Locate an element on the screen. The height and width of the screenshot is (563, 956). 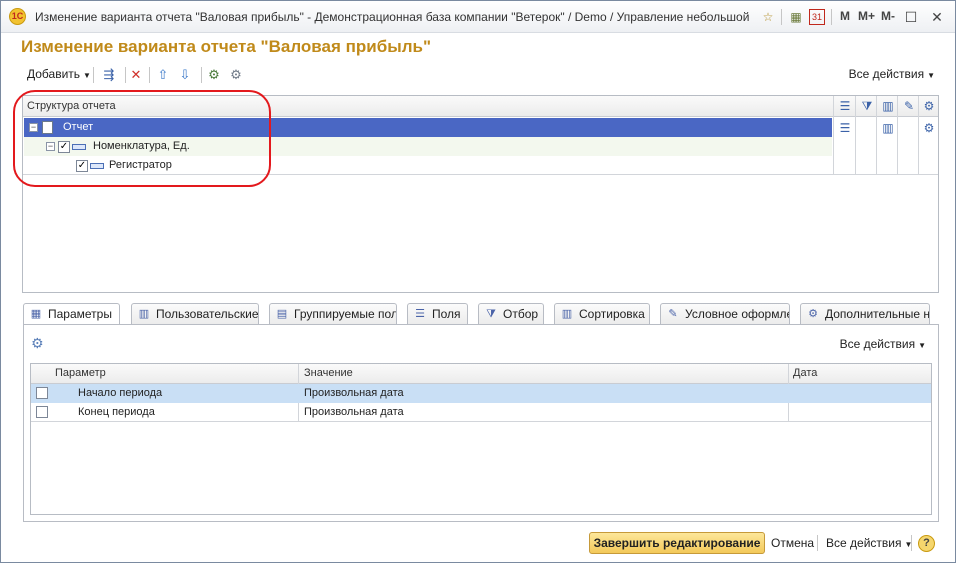
tab-conditional-format: ✎ Условное оформлен is located at coordinates (725, 314).